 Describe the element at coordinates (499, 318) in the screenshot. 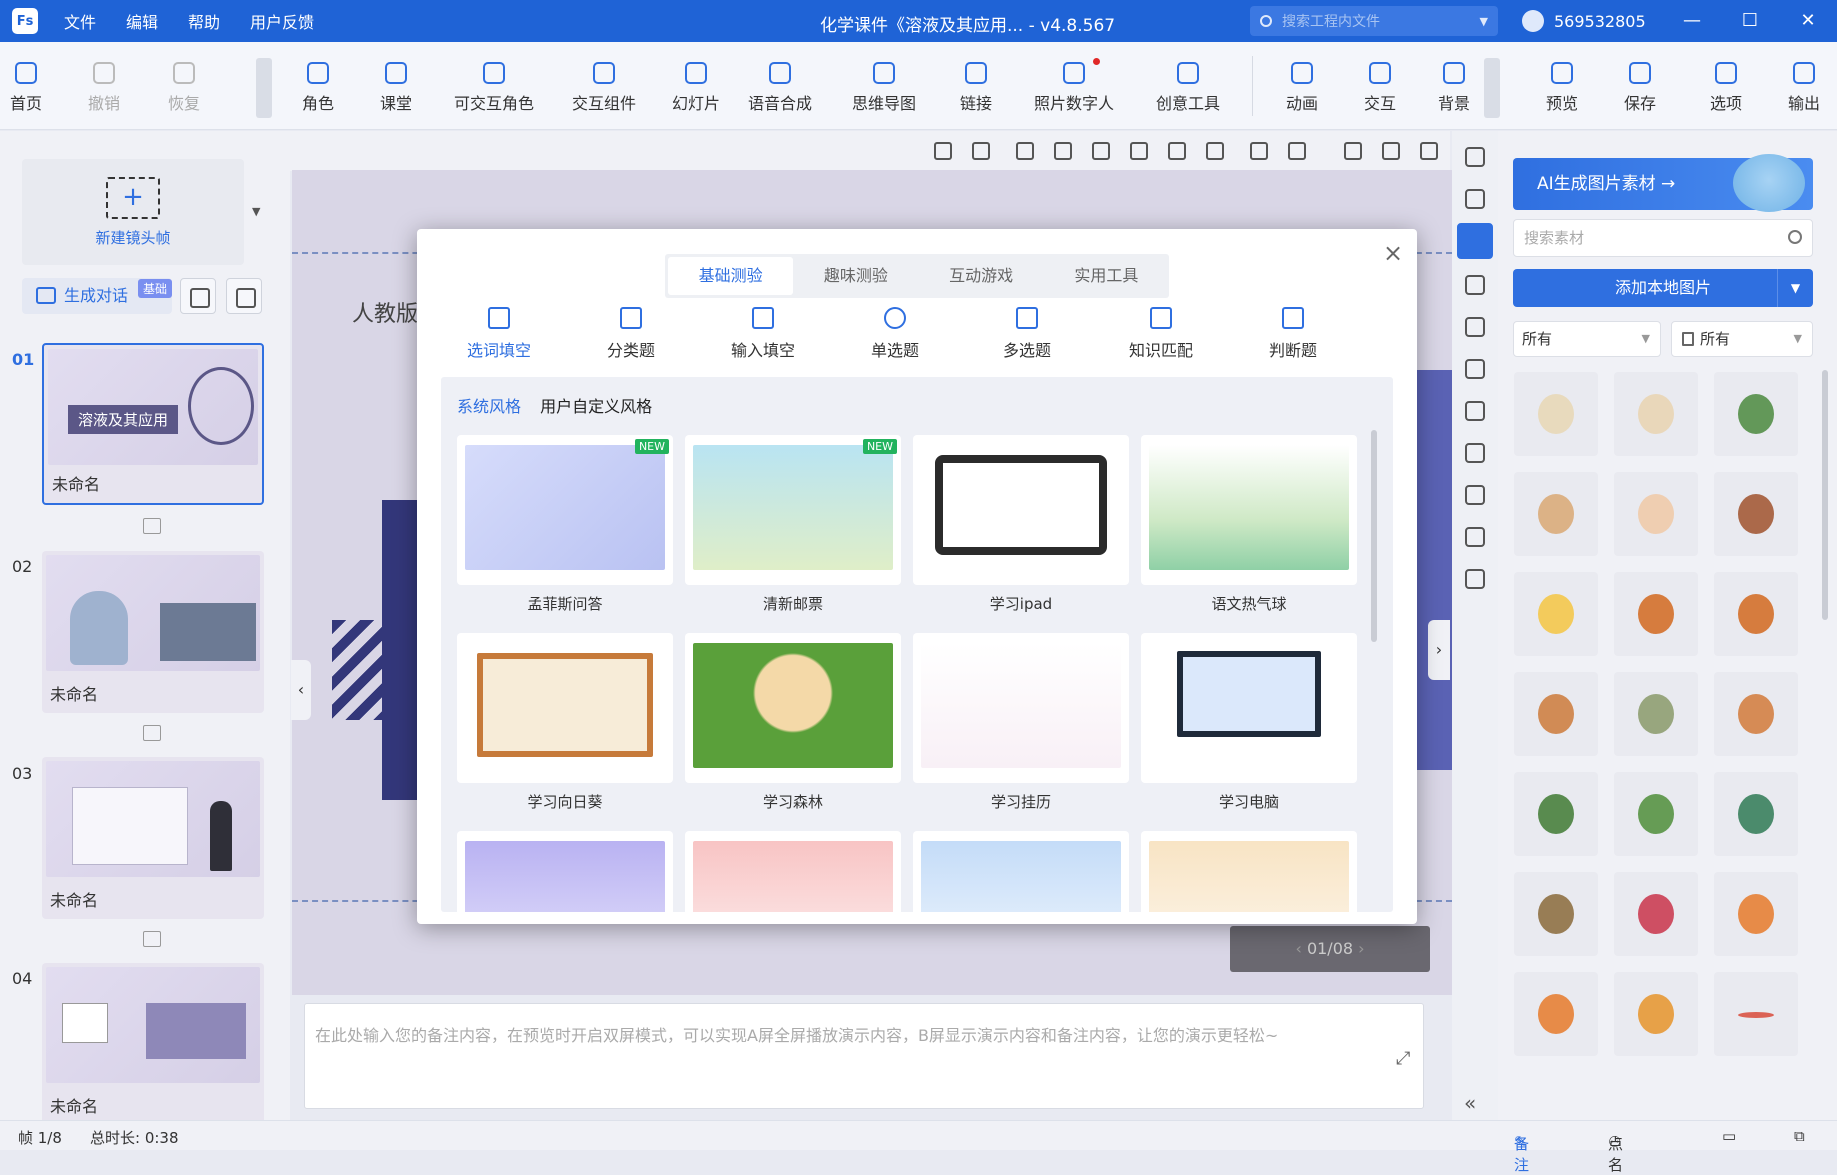

I see `word-fill-icon` at that location.